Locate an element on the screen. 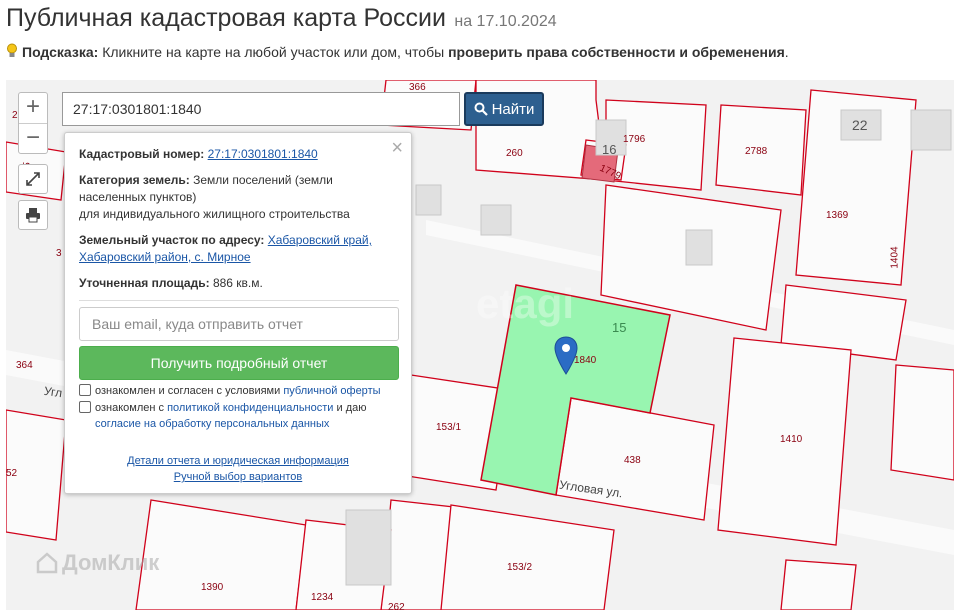 The width and height of the screenshot is (954, 610). privacy-checkbox is located at coordinates (85, 407).